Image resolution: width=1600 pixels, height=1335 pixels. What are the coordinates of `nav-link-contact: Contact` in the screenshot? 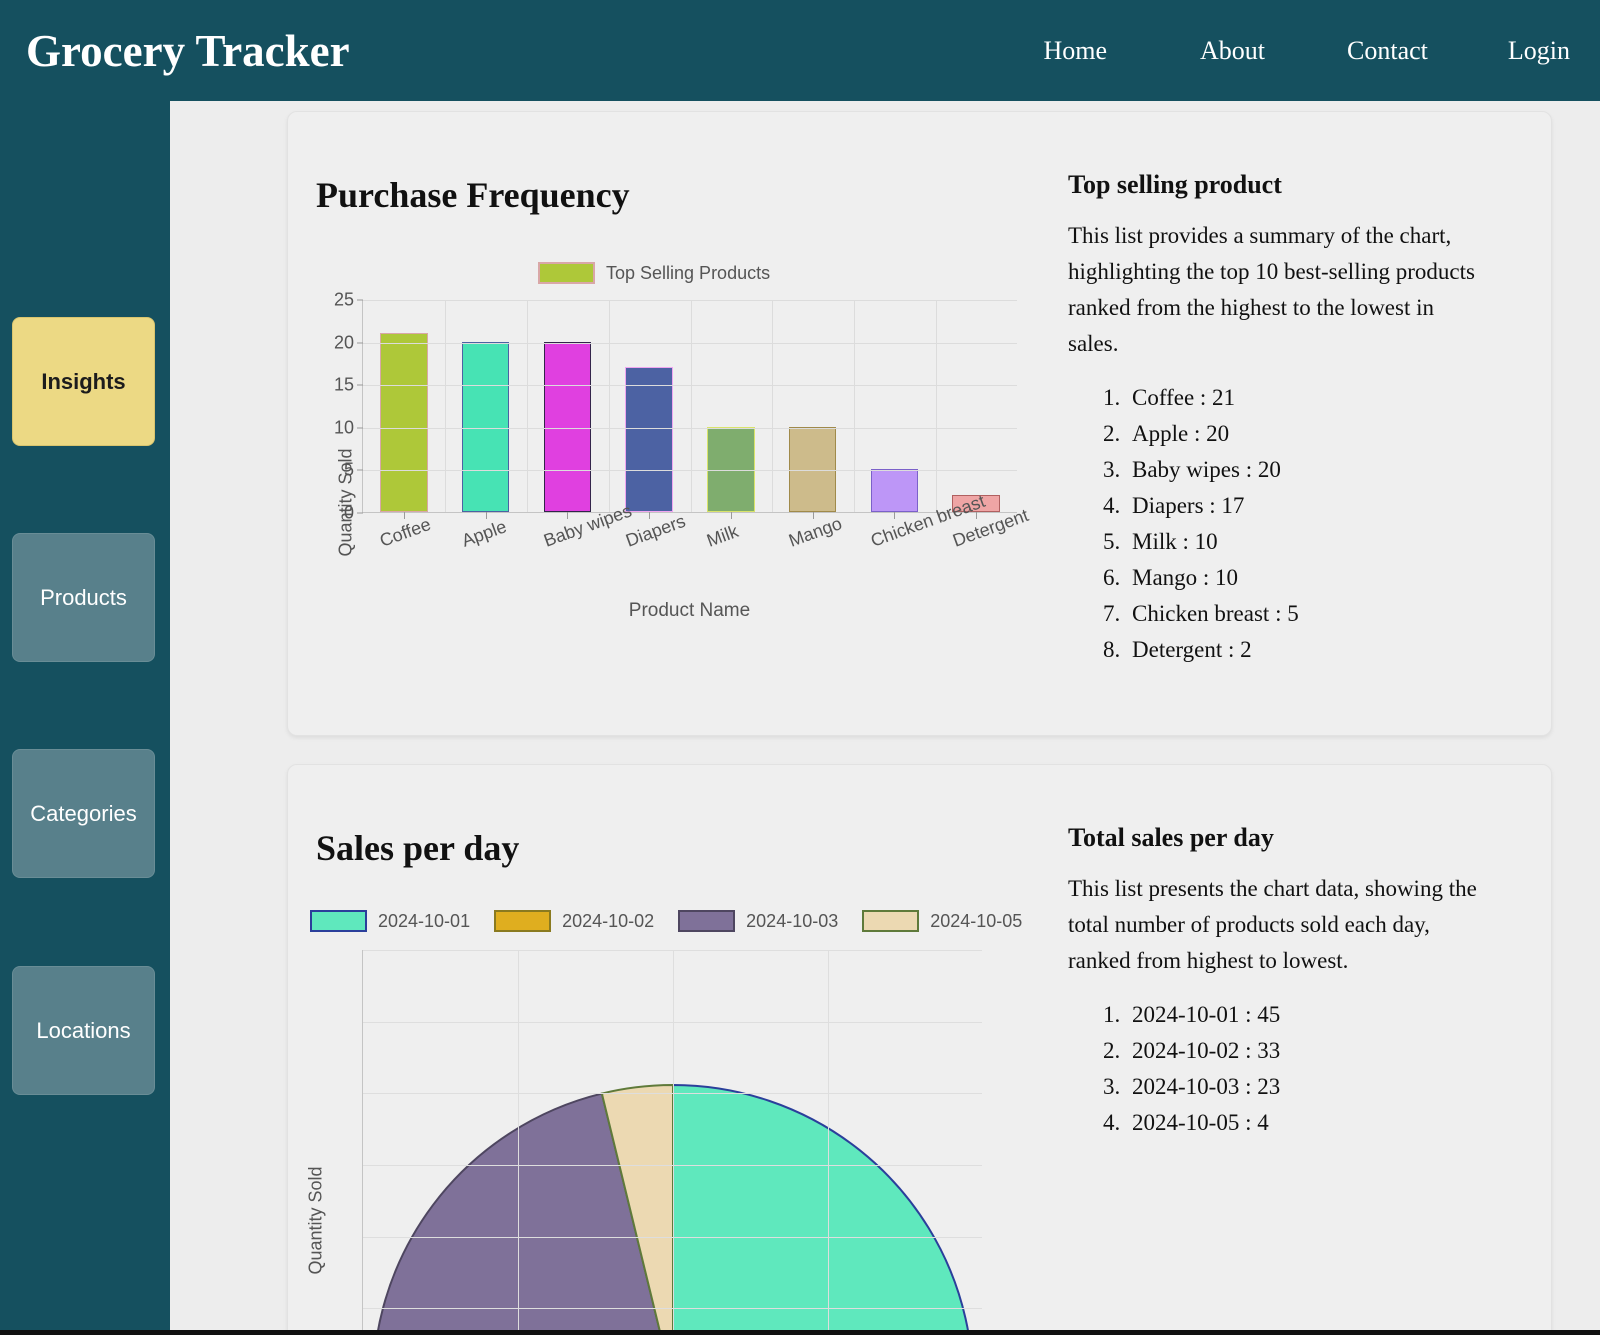 It's located at (1387, 51).